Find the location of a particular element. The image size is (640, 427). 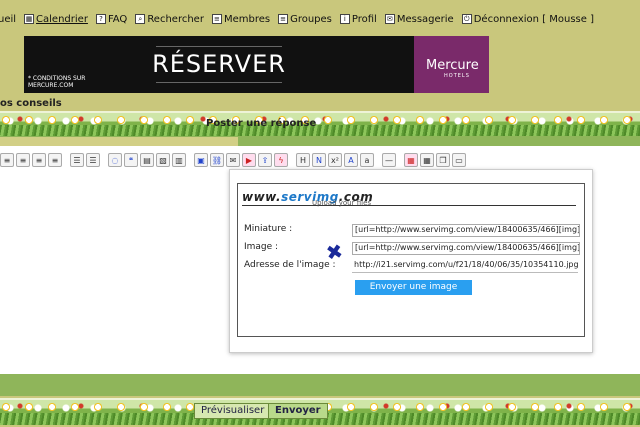

nav-item-label: Profil is located at coordinates (364, 19).